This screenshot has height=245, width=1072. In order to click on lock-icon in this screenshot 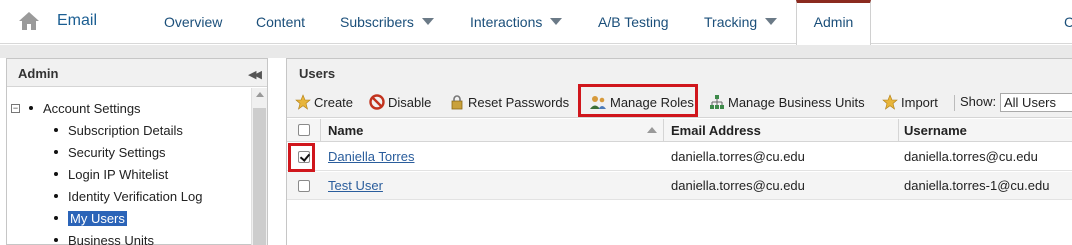, I will do `click(457, 102)`.